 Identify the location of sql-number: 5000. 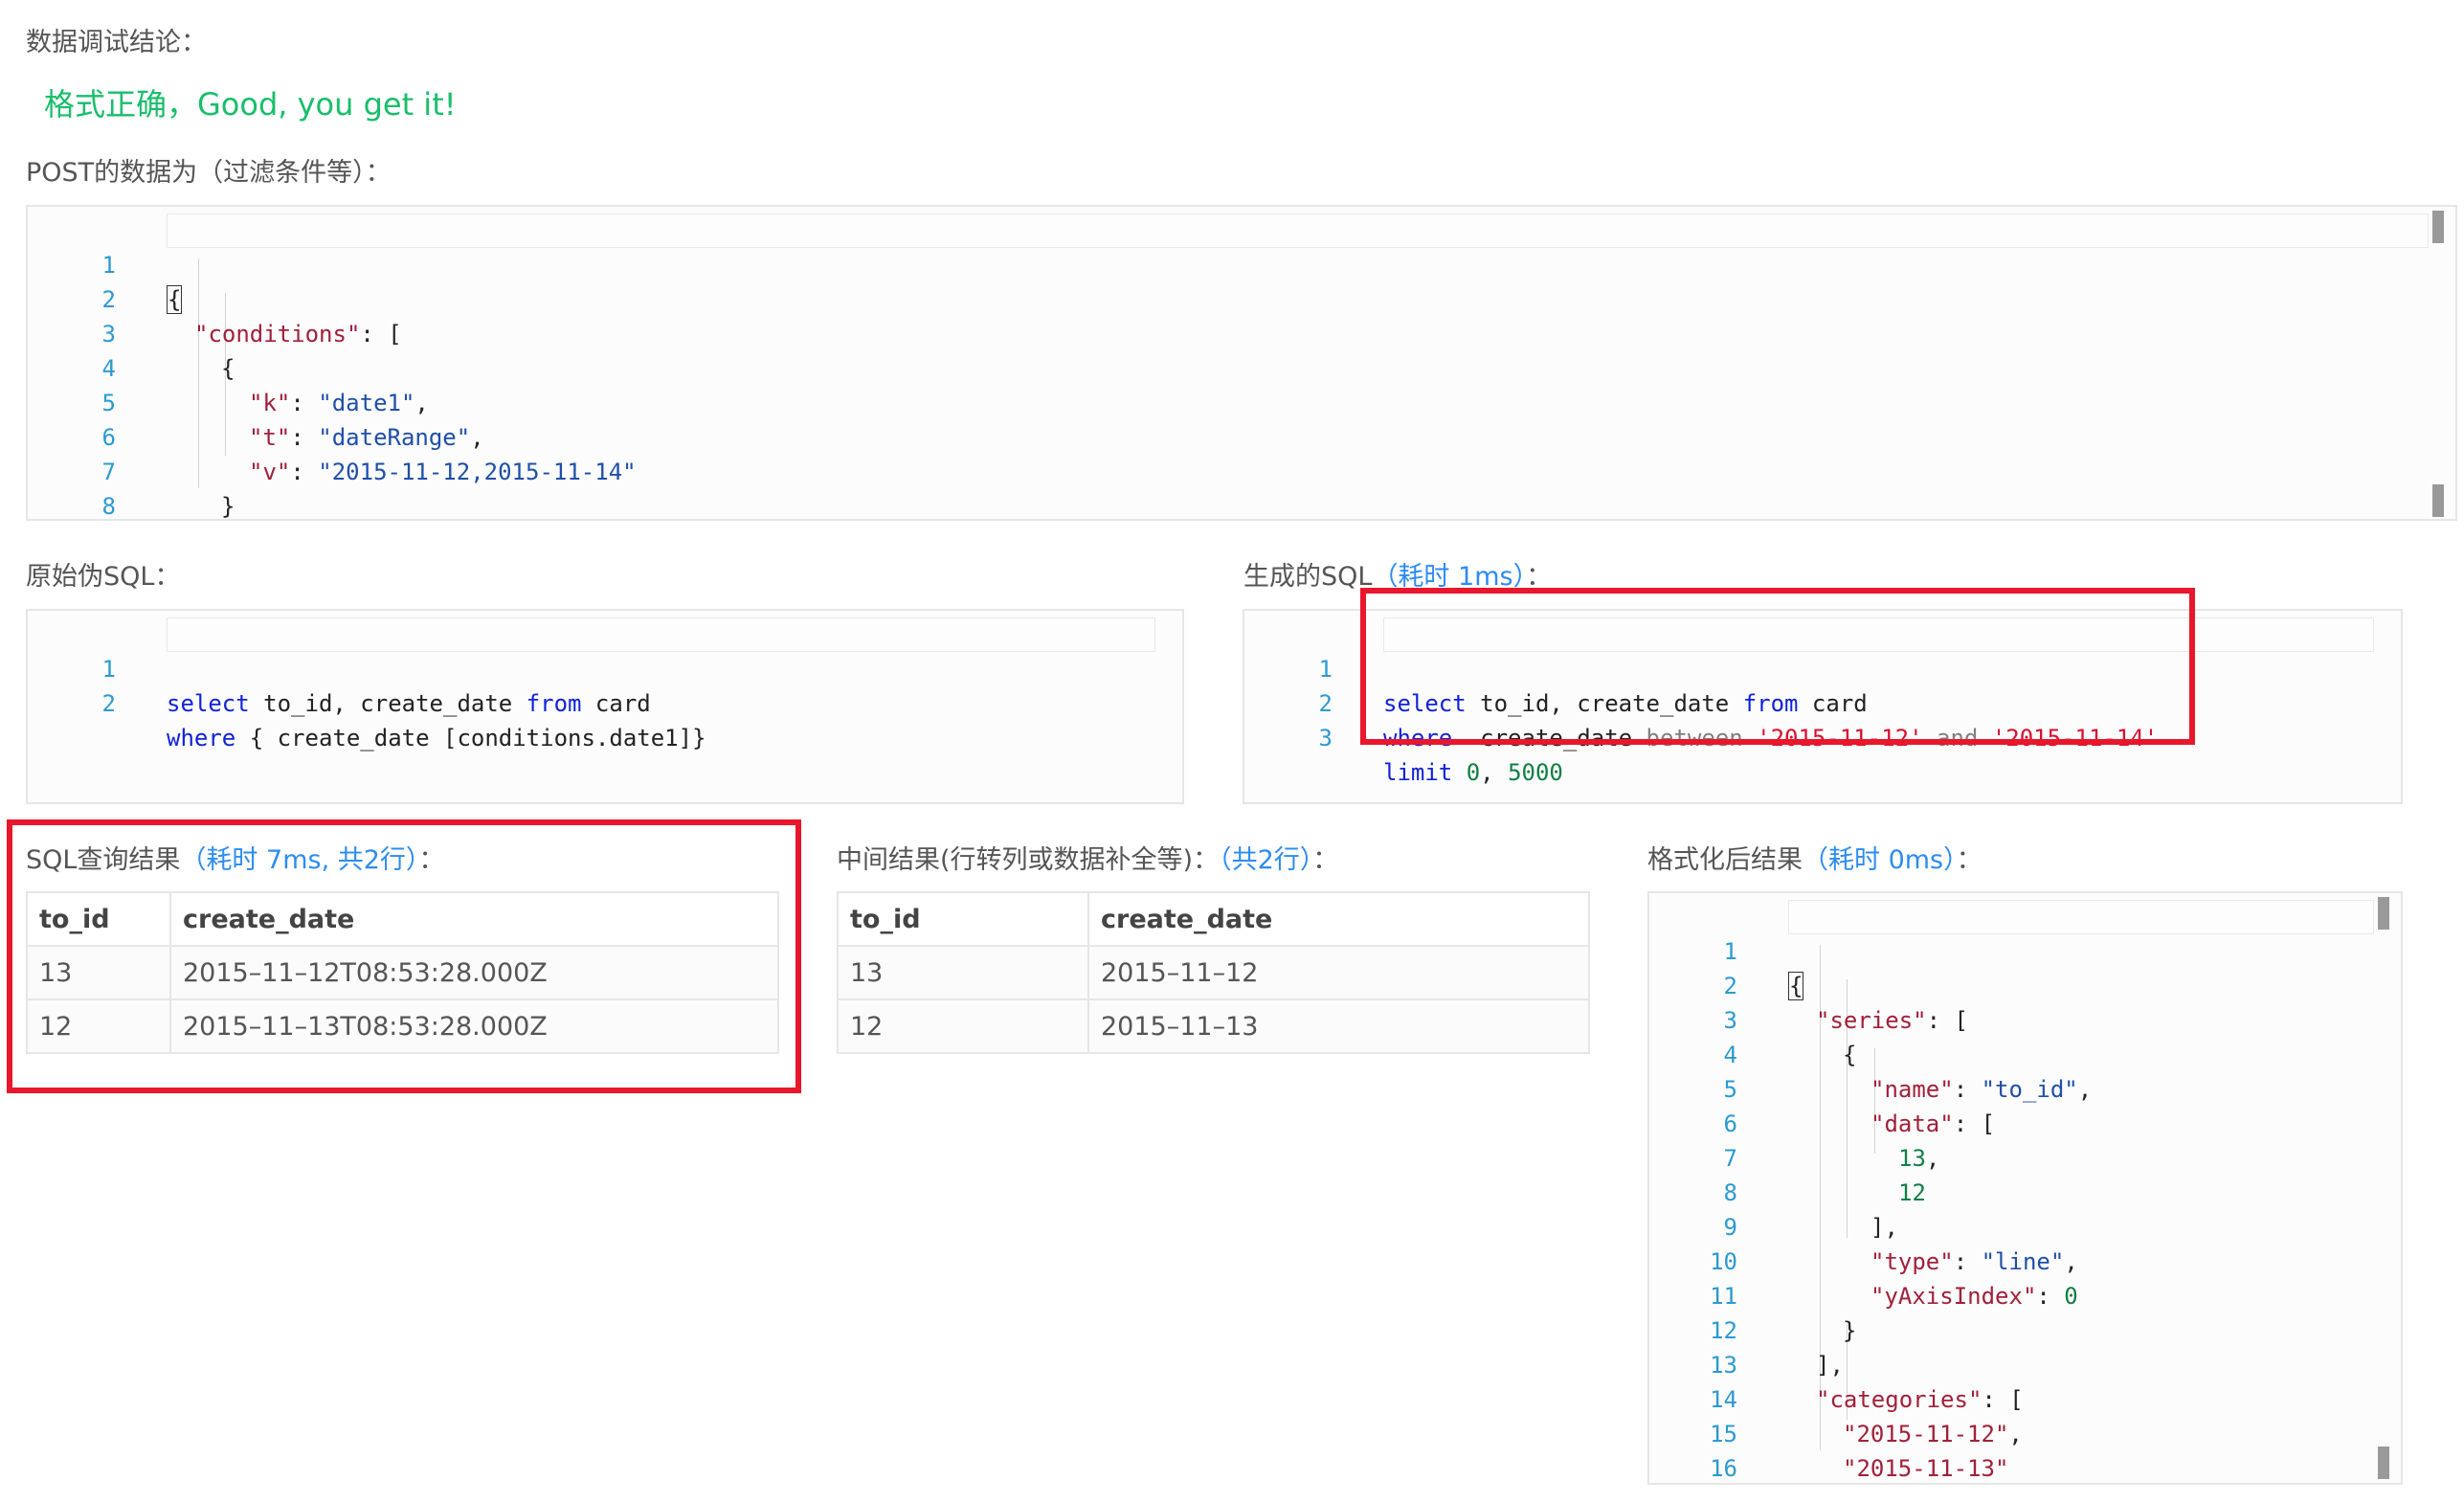
(1536, 773).